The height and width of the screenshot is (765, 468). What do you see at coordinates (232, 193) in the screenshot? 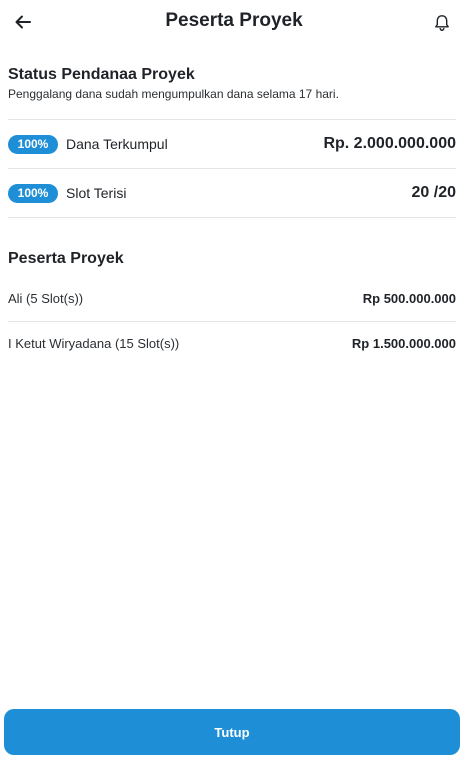
I see `stat-row-slots: 100% Slot Terisi 20 /20` at bounding box center [232, 193].